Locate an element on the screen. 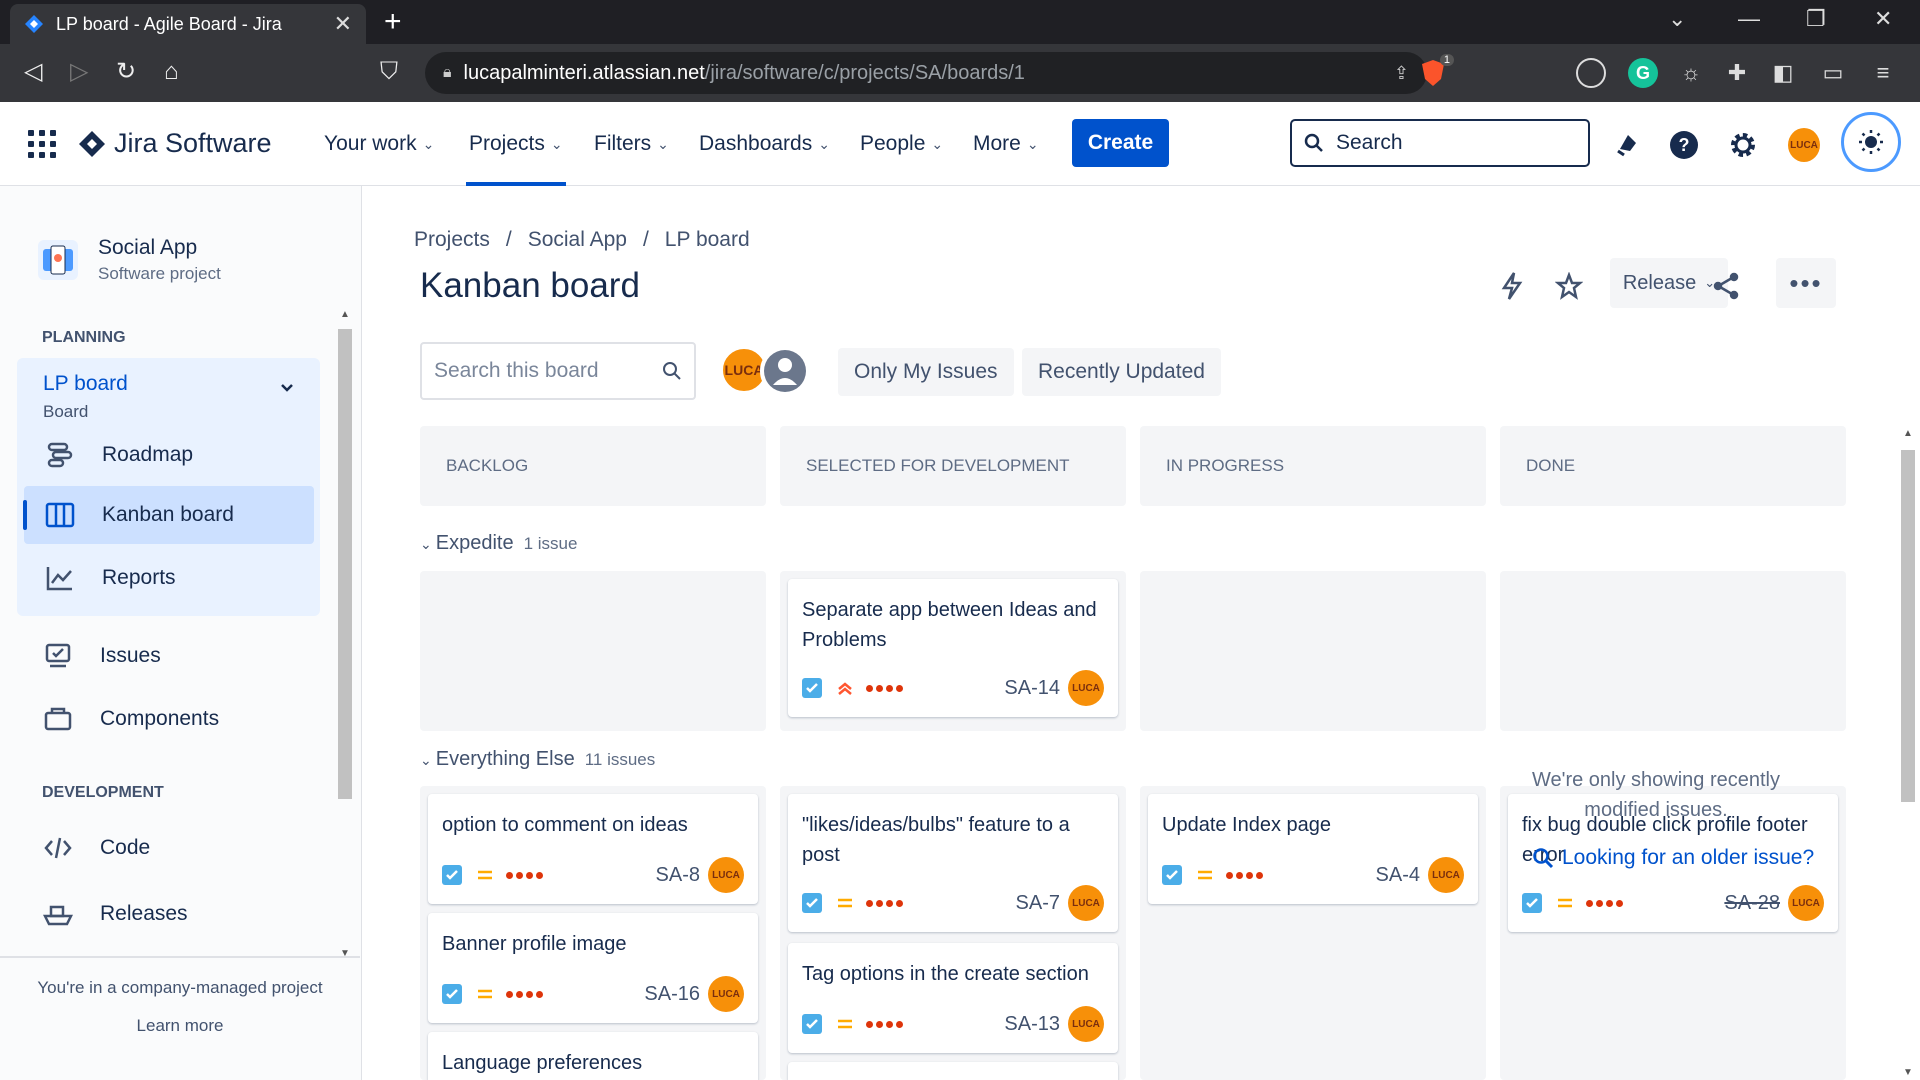  grammarly-icon: G is located at coordinates (1643, 73).